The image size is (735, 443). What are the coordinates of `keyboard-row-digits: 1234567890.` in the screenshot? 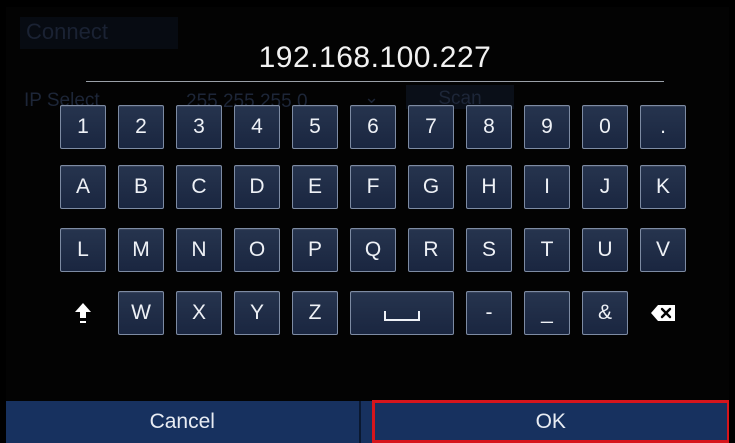 It's located at (379, 127).